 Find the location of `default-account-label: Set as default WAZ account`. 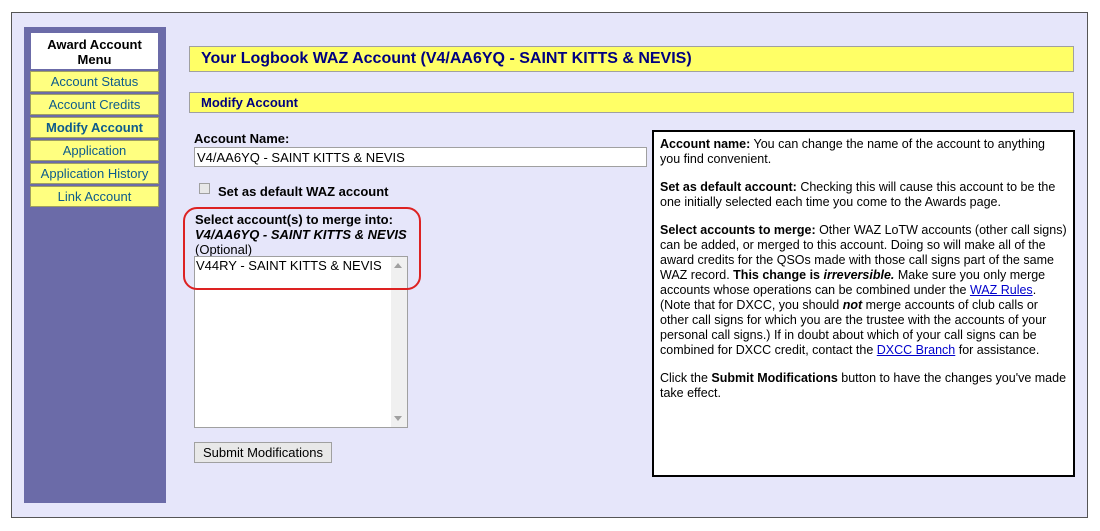

default-account-label: Set as default WAZ account is located at coordinates (303, 191).